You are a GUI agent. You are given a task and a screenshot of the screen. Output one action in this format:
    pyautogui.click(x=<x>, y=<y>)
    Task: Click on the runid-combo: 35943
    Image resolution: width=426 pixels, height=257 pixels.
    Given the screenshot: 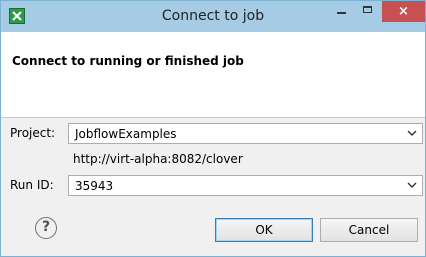 What is the action you would take?
    pyautogui.click(x=245, y=185)
    